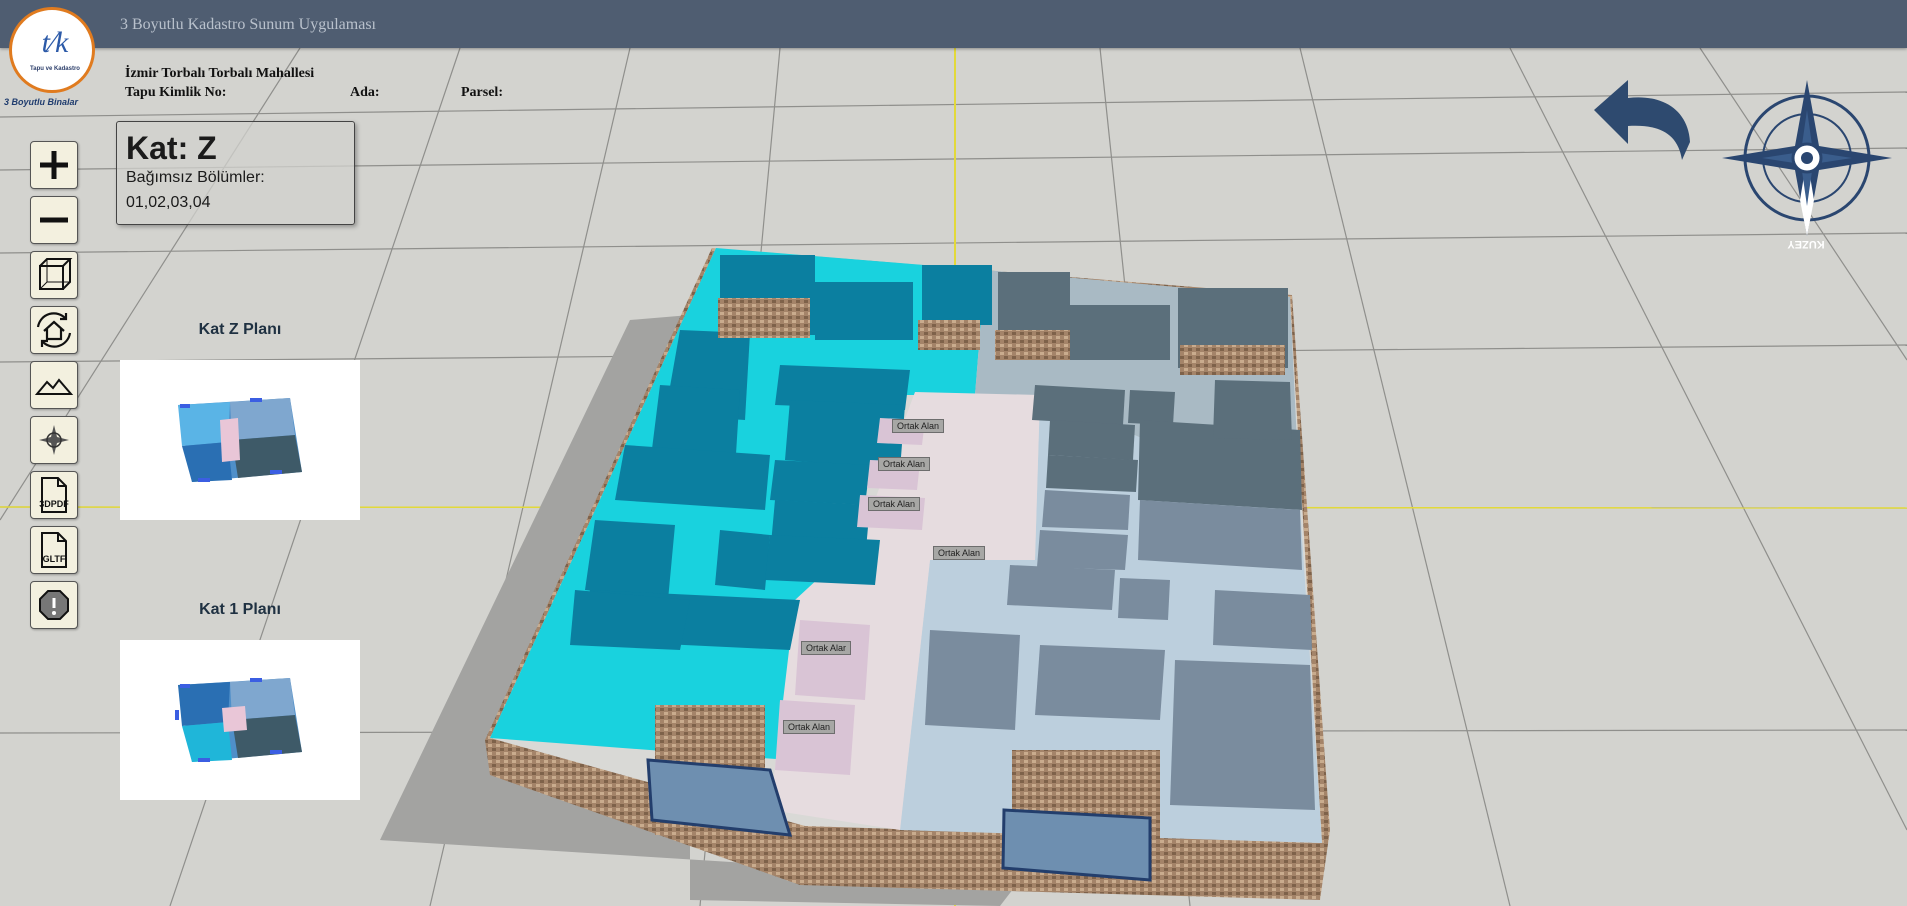  I want to click on cube-icon, so click(56, 274).